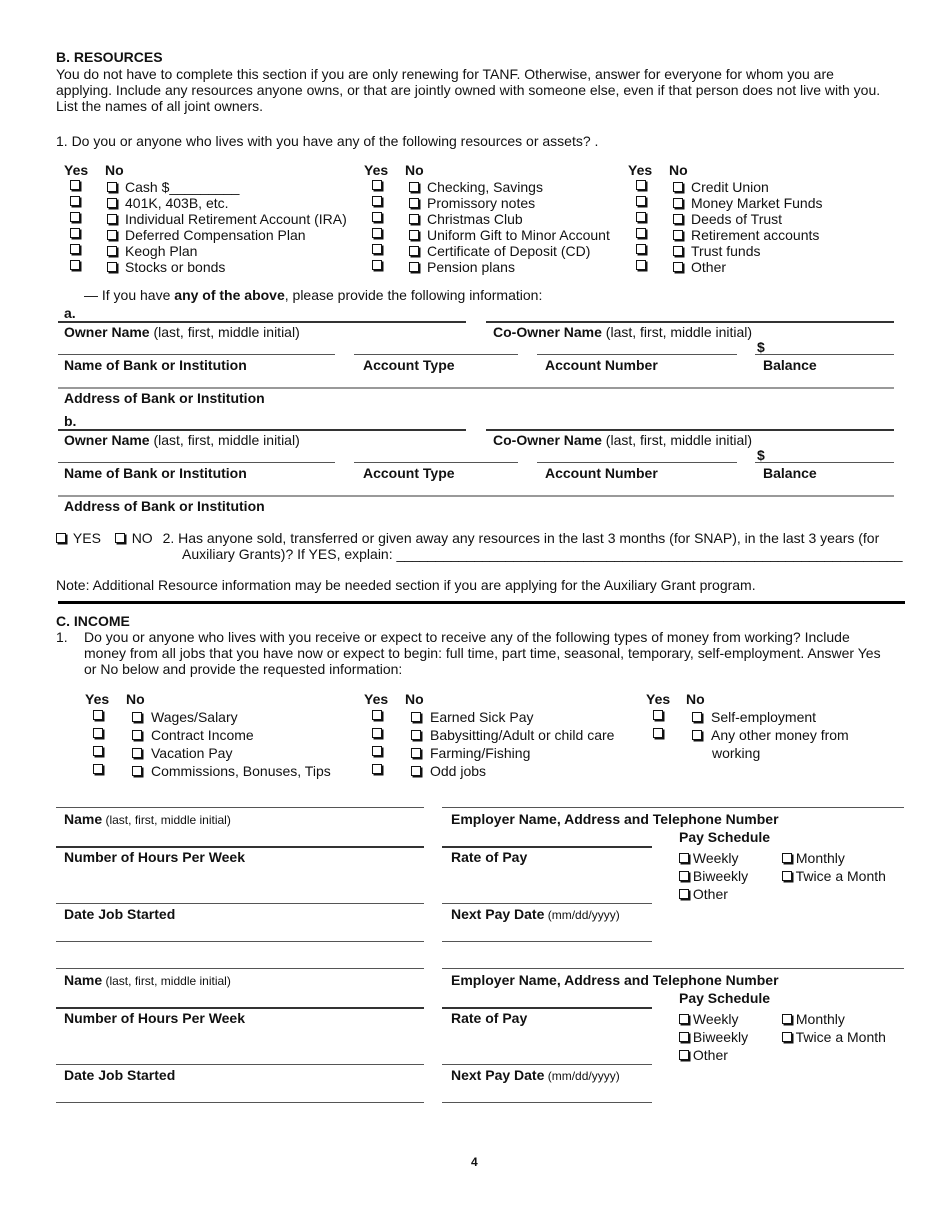 The width and height of the screenshot is (950, 1230). Describe the element at coordinates (182, 187) in the screenshot. I see `resource-item-label: Cash $_________` at that location.